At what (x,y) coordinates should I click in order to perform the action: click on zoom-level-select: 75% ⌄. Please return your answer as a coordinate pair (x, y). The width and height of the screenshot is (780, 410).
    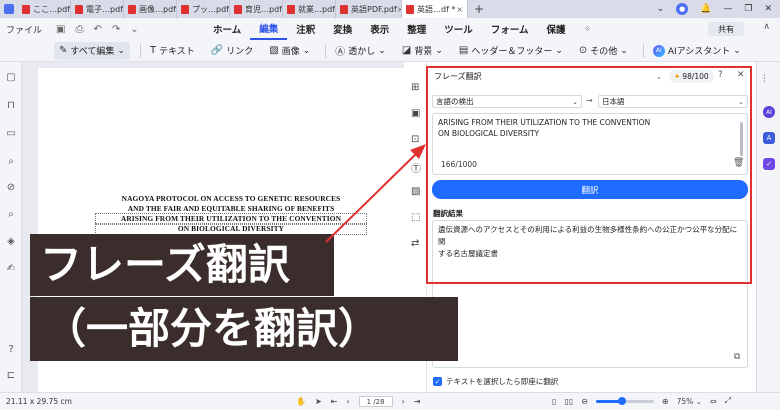
    Looking at the image, I should click on (689, 401).